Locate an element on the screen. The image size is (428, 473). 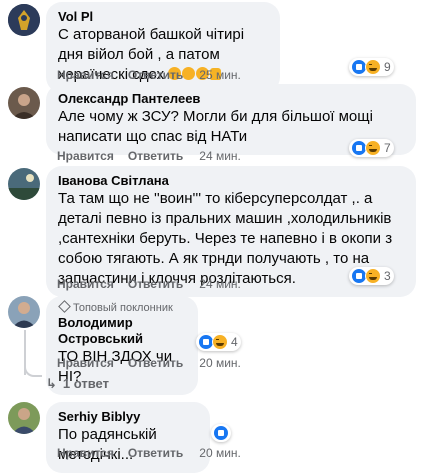
reactions-summary: 9 is located at coordinates (371, 67).